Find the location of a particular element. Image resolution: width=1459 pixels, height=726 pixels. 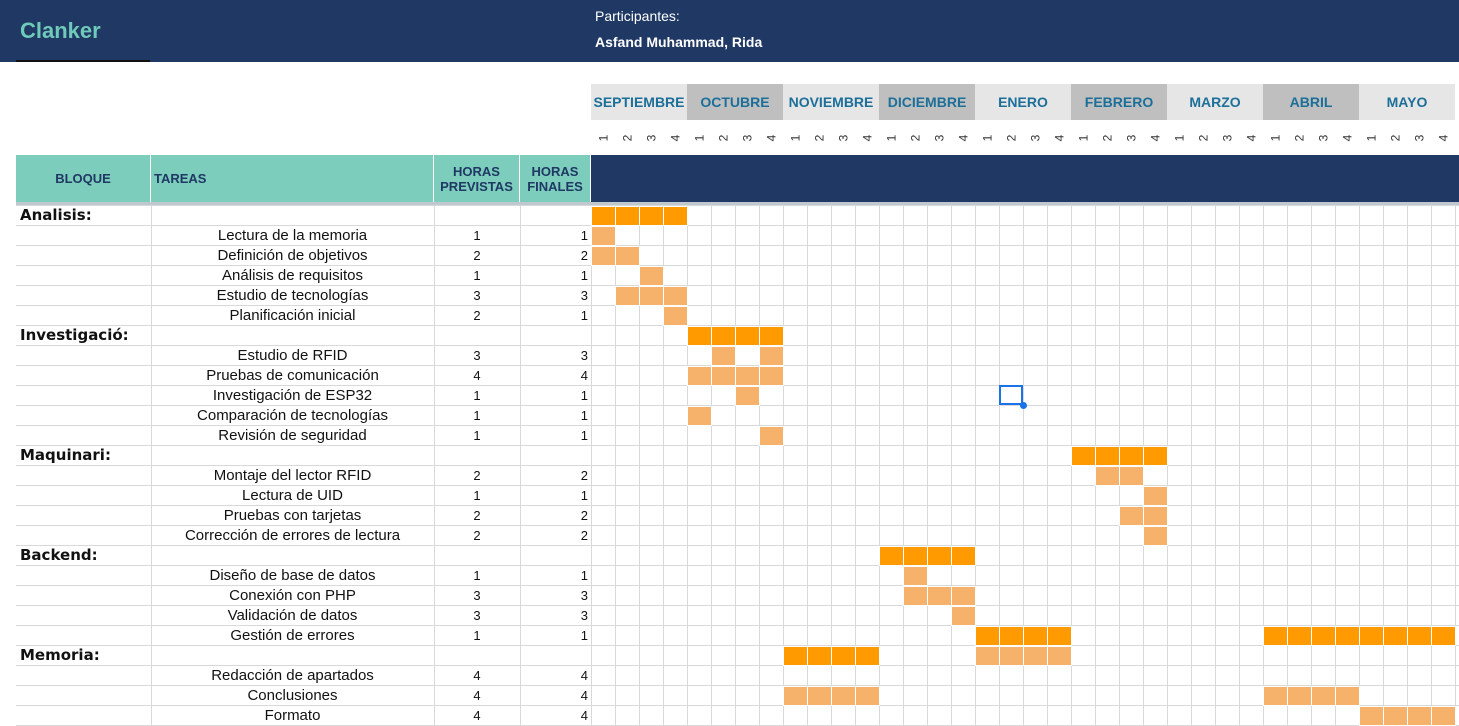

task-name: Estudio de RFID is located at coordinates (292, 355).